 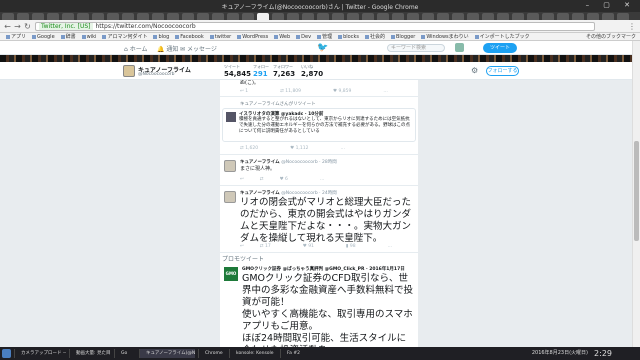 I want to click on clock-date: 2016年8月23日(火曜日), so click(x=560, y=353).